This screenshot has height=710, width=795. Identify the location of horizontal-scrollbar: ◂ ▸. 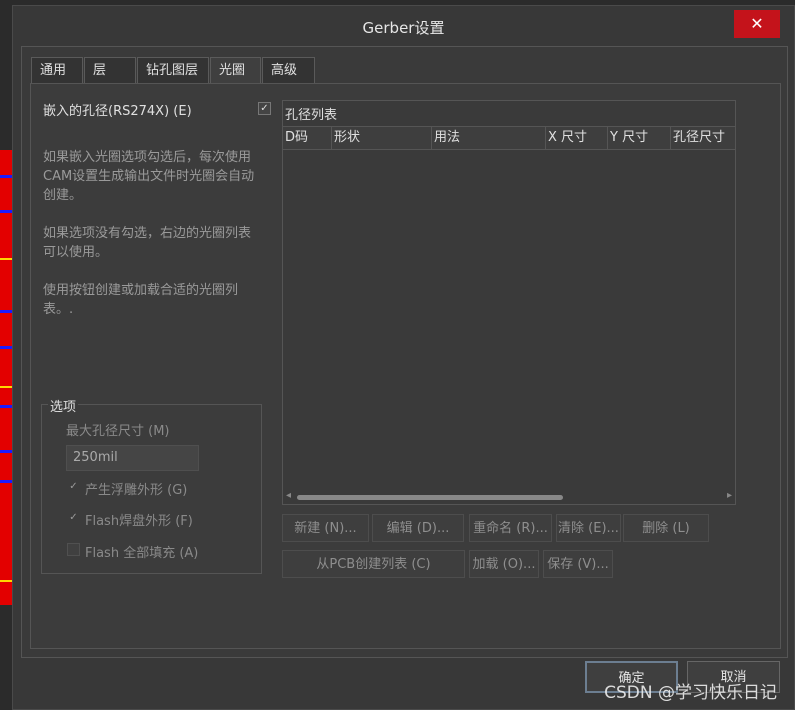
(509, 497).